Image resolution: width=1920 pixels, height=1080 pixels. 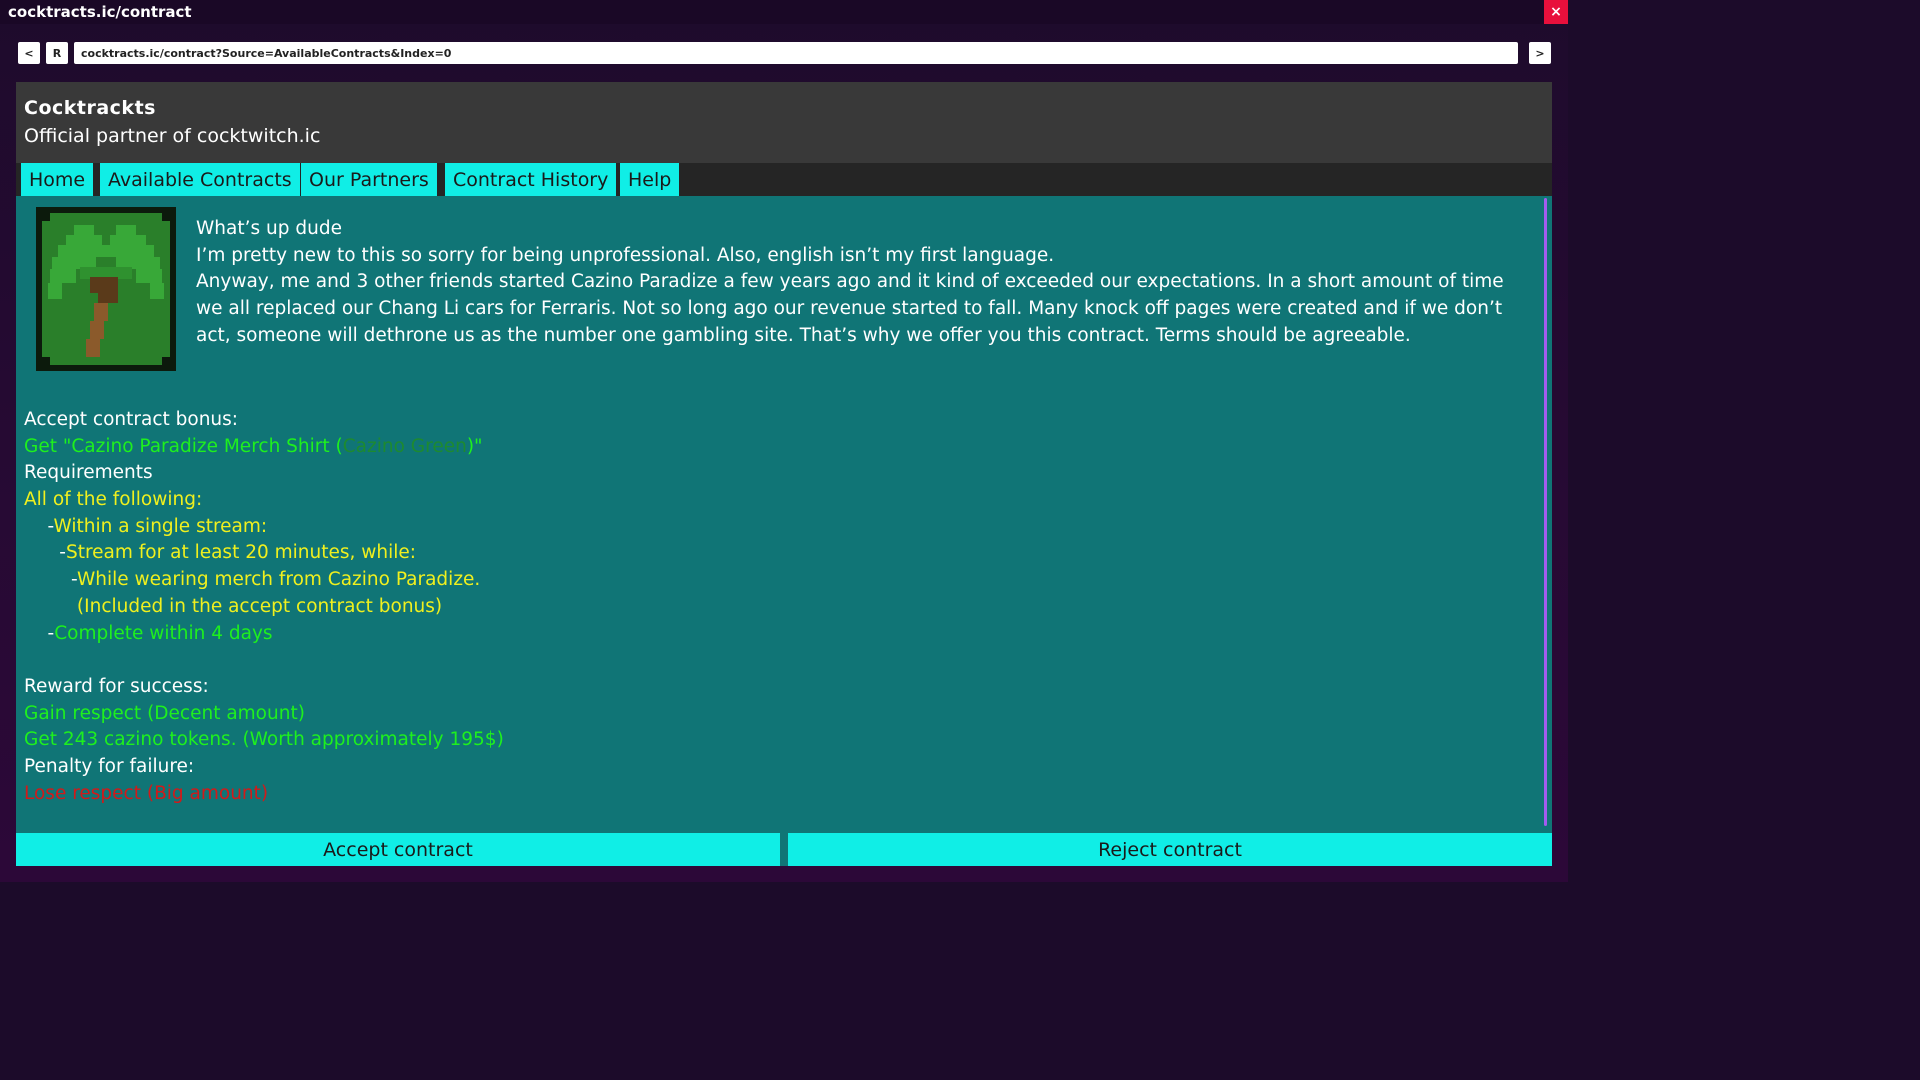 I want to click on bonus-prefix: Get "Cazino Paradize Merch Shirt (, so click(x=183, y=446).